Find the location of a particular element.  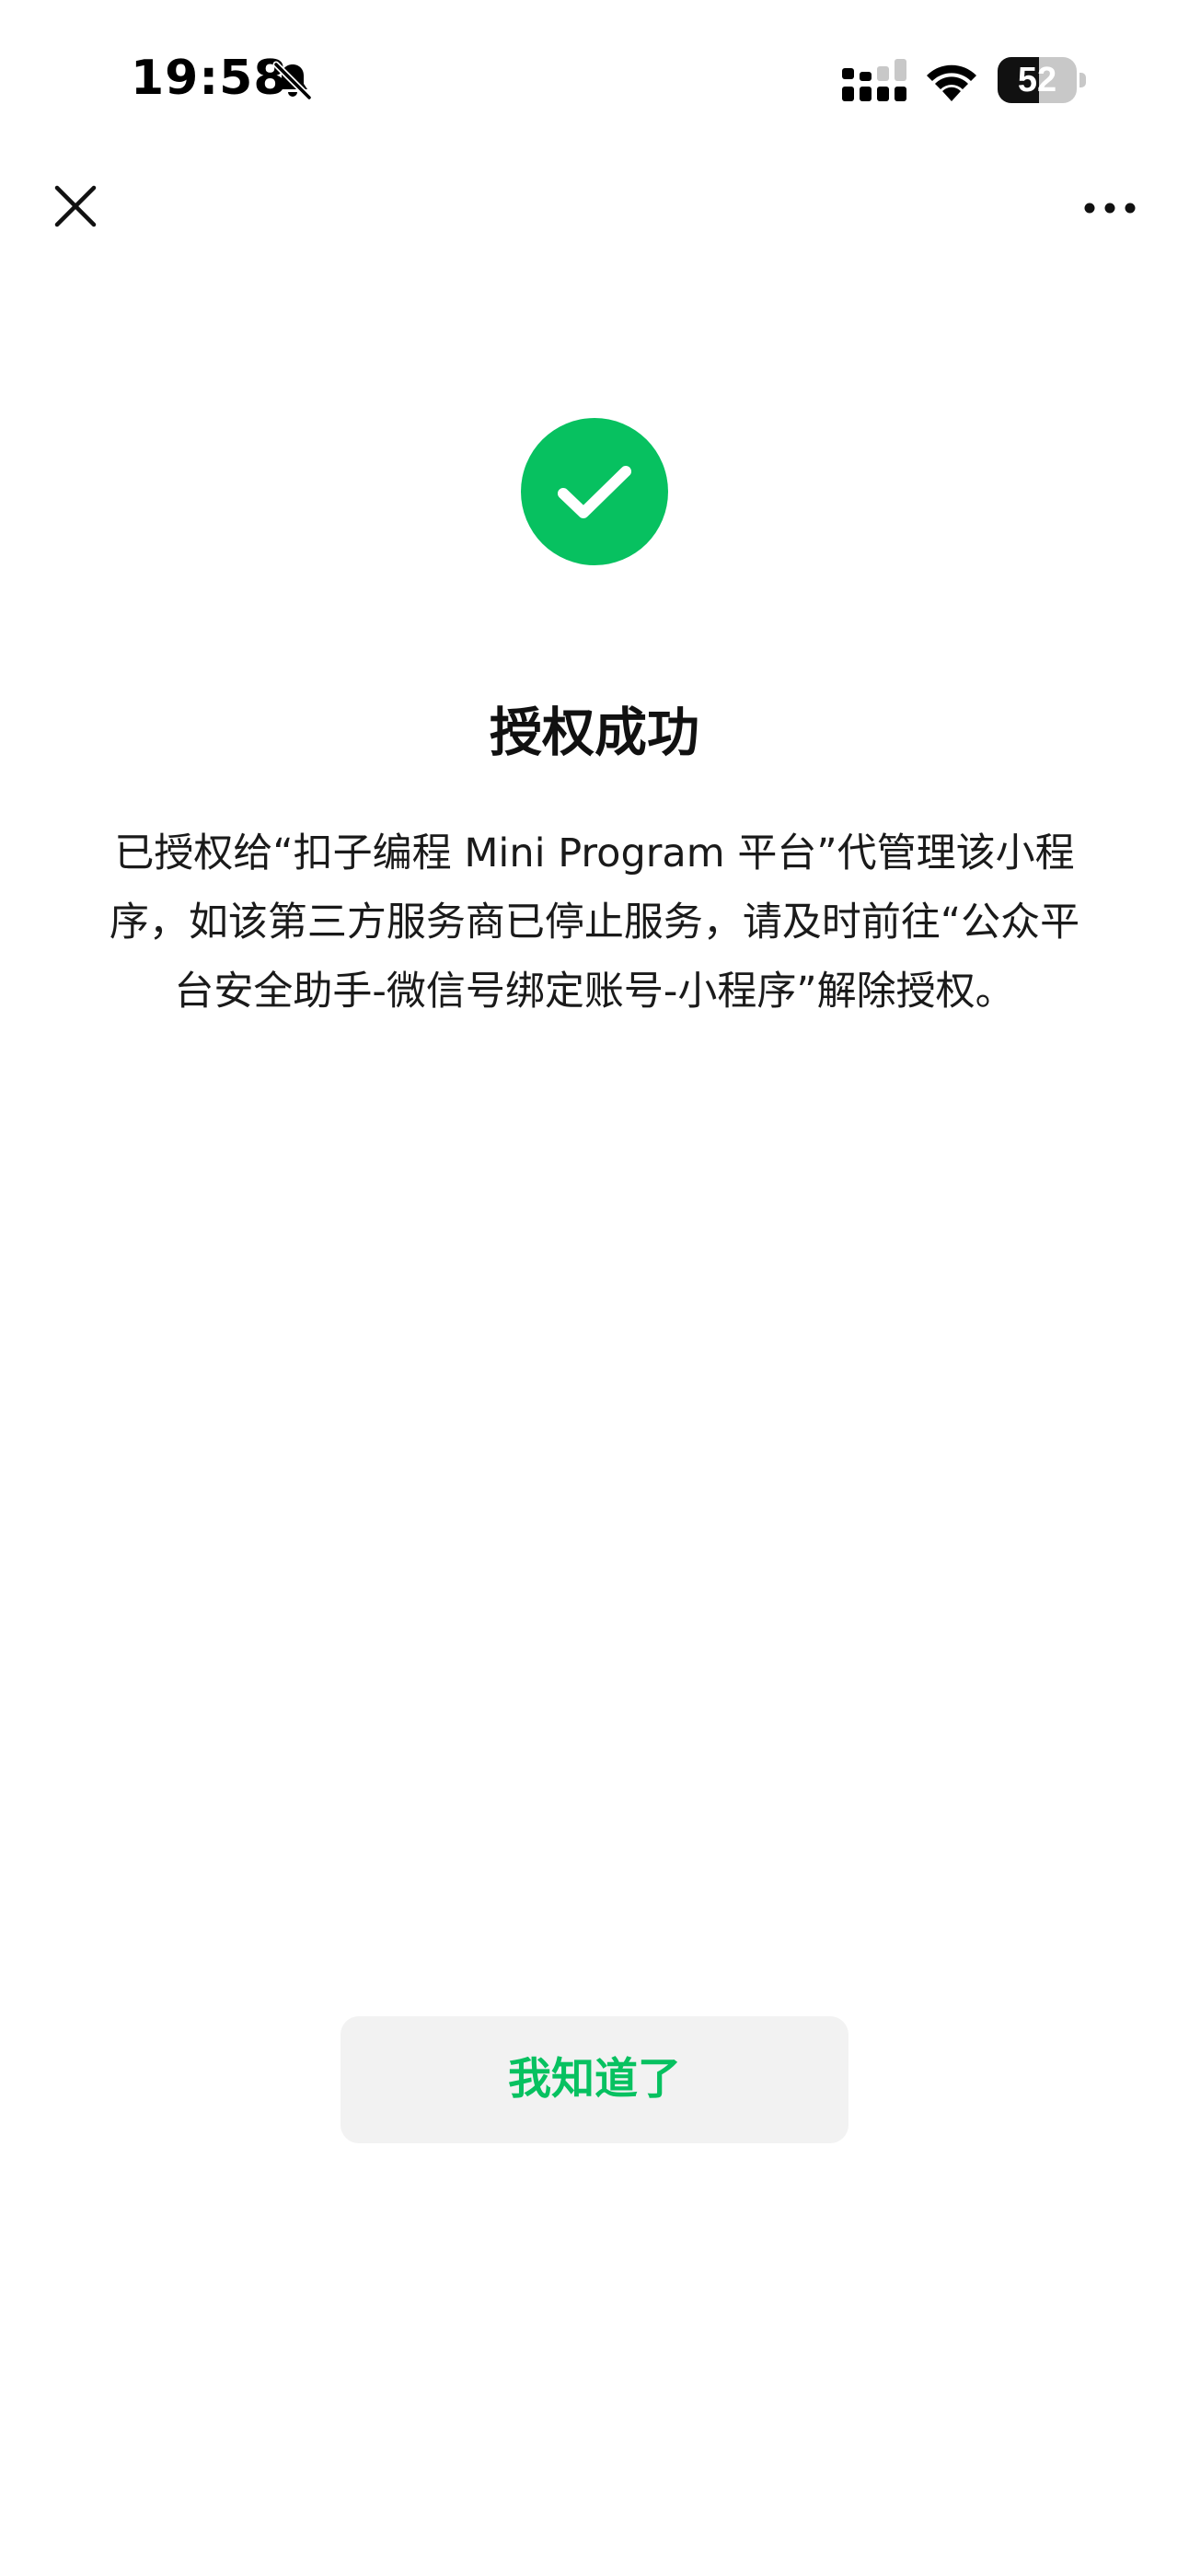

acknowledge-button: 我知道了 is located at coordinates (594, 2079).